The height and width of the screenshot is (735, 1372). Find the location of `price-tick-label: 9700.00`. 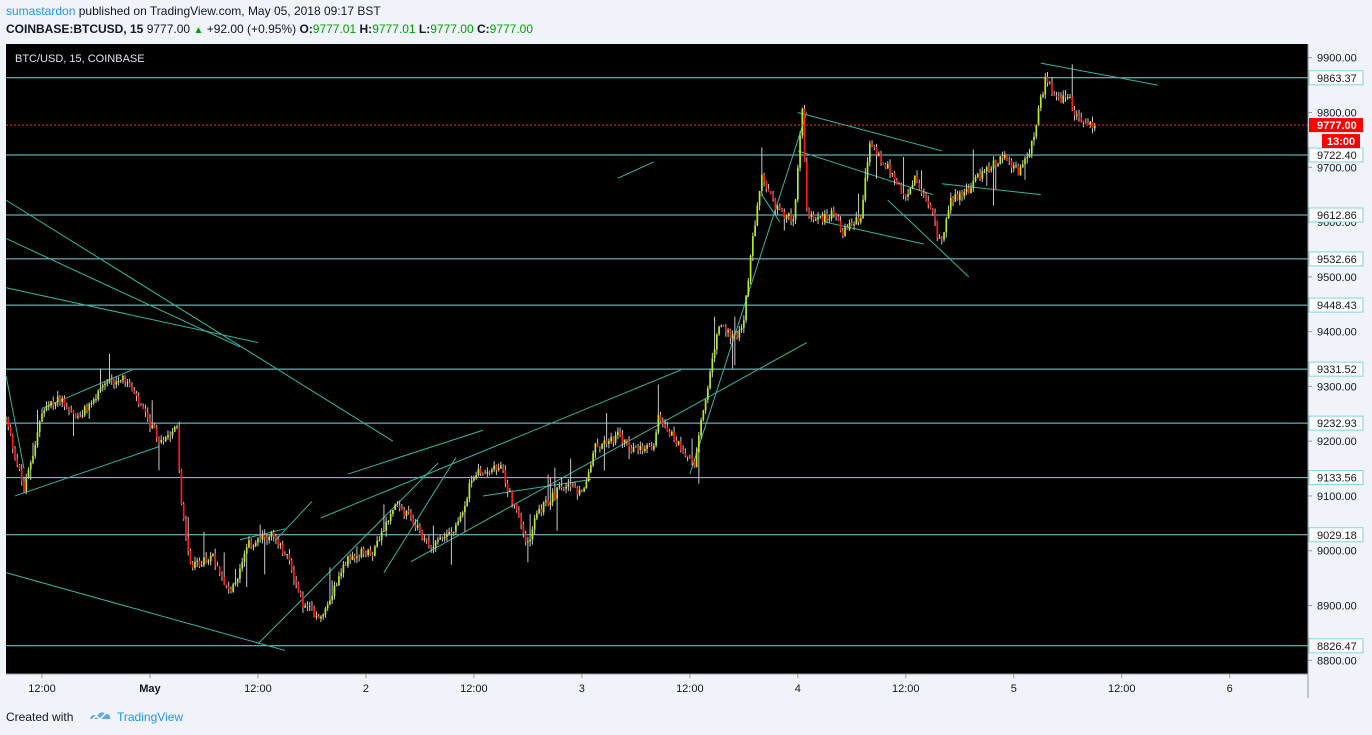

price-tick-label: 9700.00 is located at coordinates (1337, 168).